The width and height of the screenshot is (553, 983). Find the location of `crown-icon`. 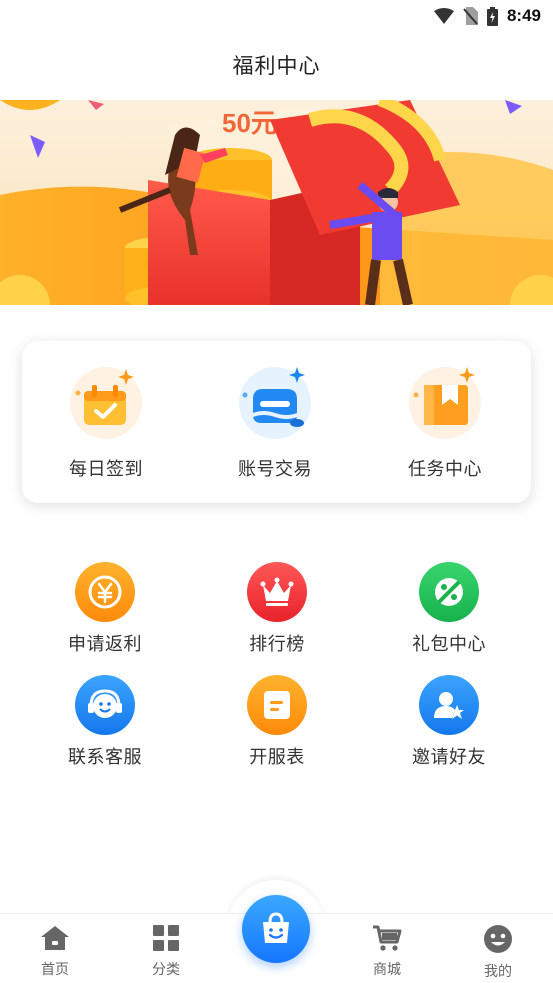

crown-icon is located at coordinates (277, 592).